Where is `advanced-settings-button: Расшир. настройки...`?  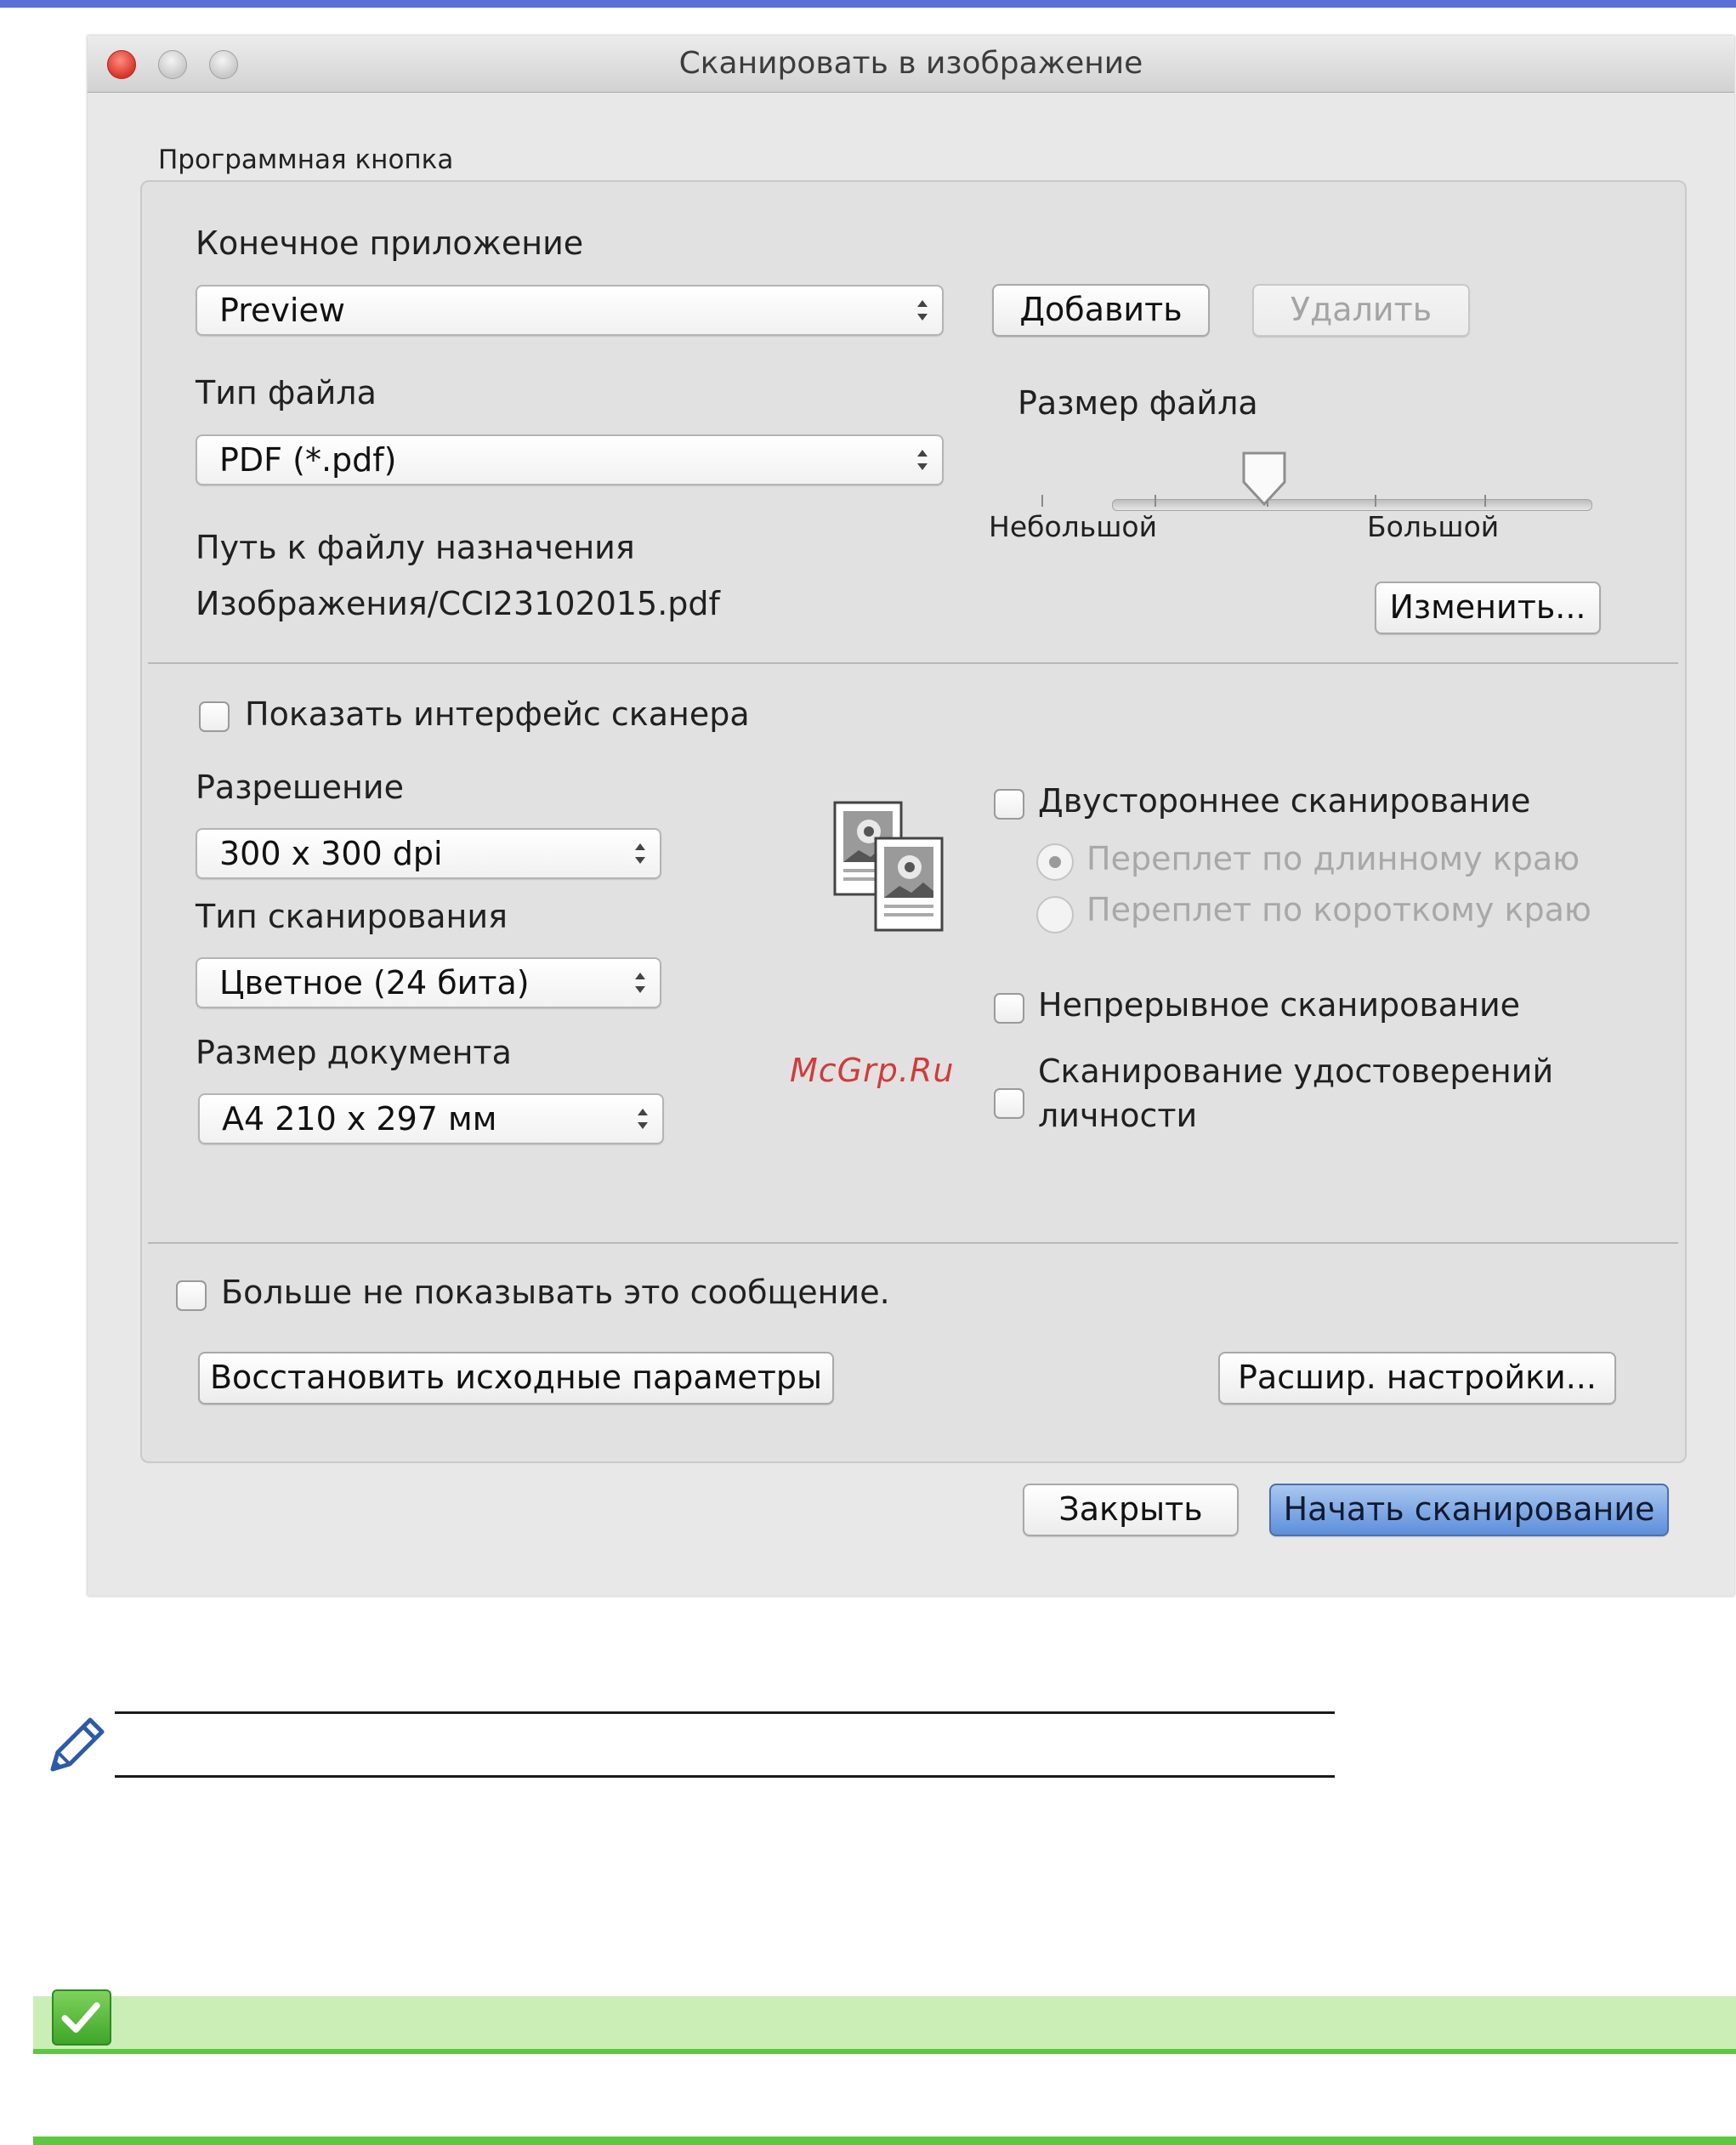 advanced-settings-button: Расшир. настройки... is located at coordinates (1417, 1378).